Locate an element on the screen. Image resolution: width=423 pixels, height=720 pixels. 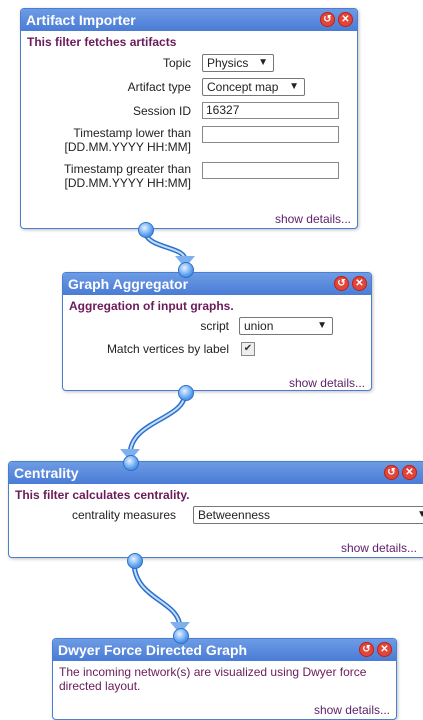
node-title: Centrality is located at coordinates (46, 473).